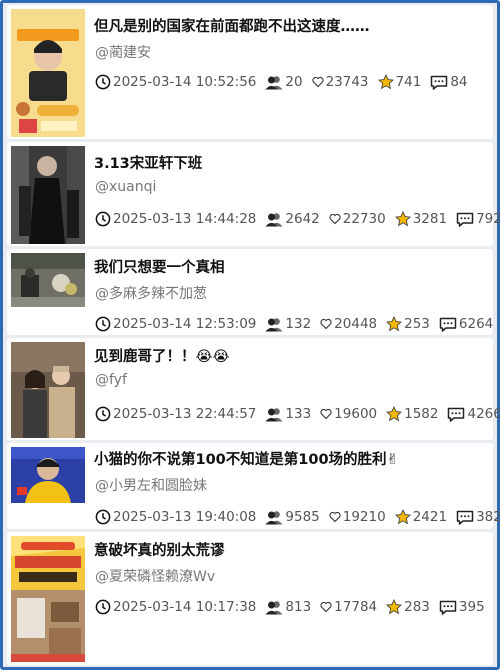  Describe the element at coordinates (364, 219) in the screenshot. I see `post-like-count: 22730` at that location.